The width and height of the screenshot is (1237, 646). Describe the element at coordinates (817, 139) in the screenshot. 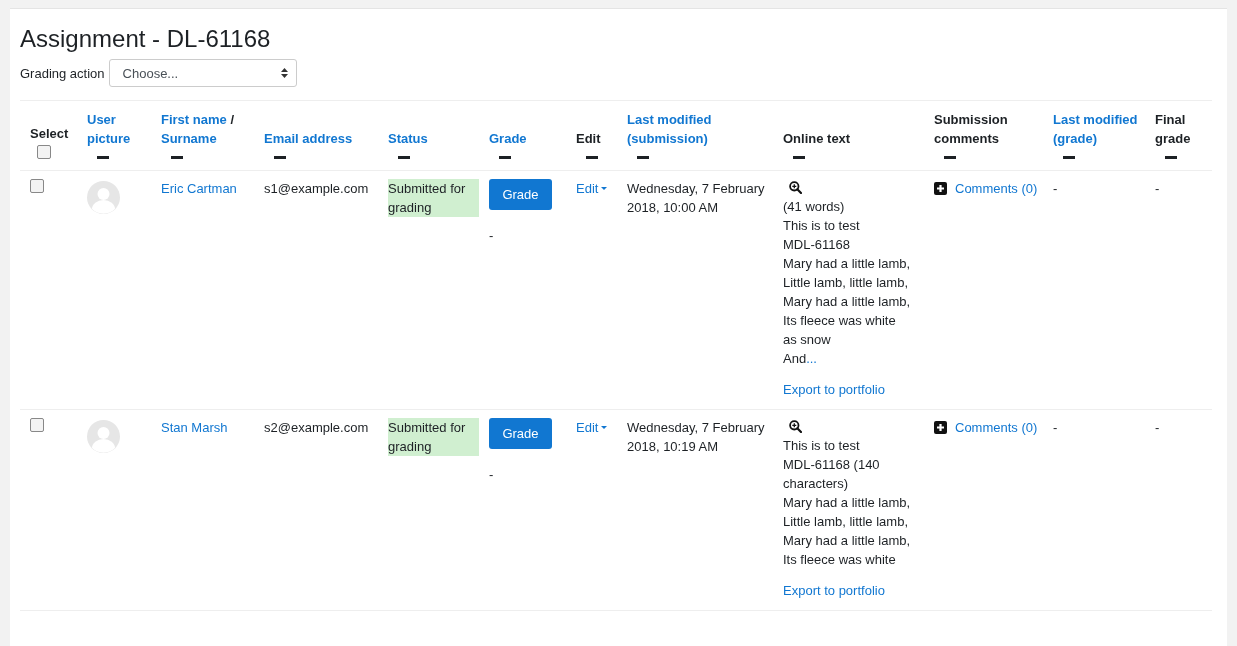

I see `column-header: Online text` at that location.